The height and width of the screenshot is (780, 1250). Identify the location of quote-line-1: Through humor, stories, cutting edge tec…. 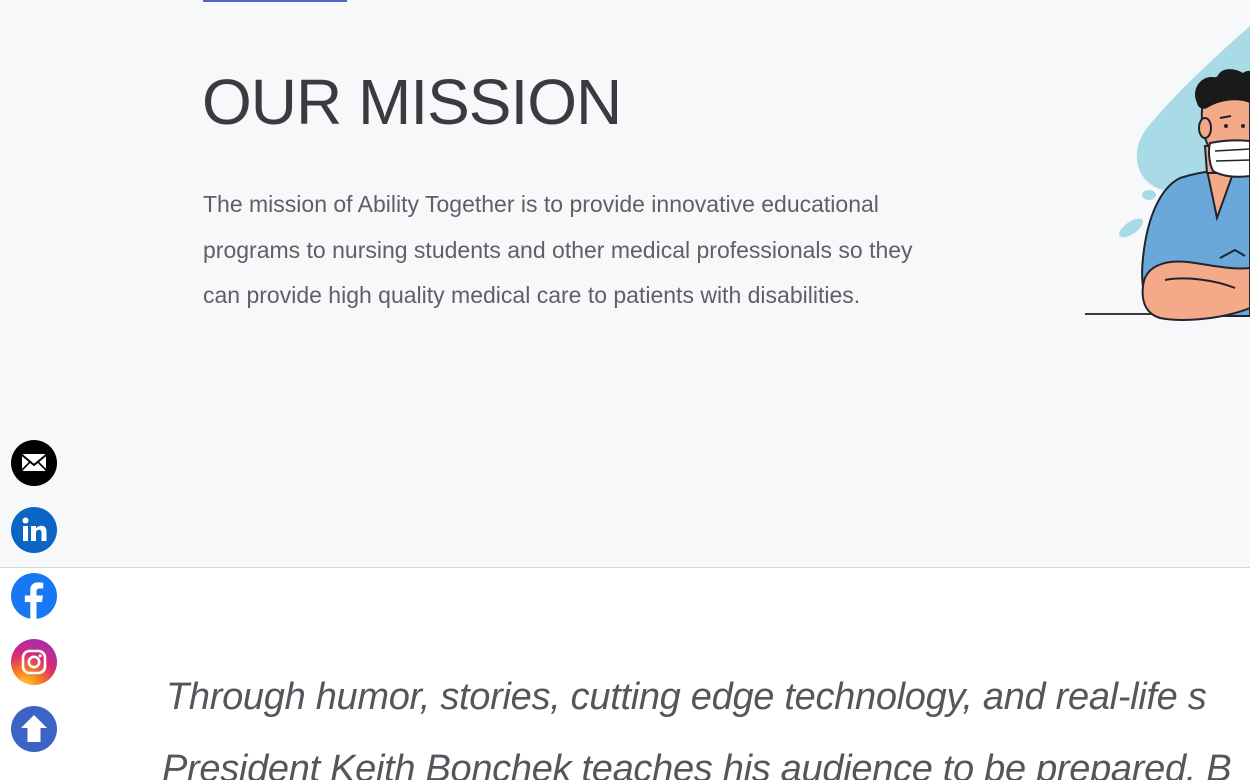
(686, 697).